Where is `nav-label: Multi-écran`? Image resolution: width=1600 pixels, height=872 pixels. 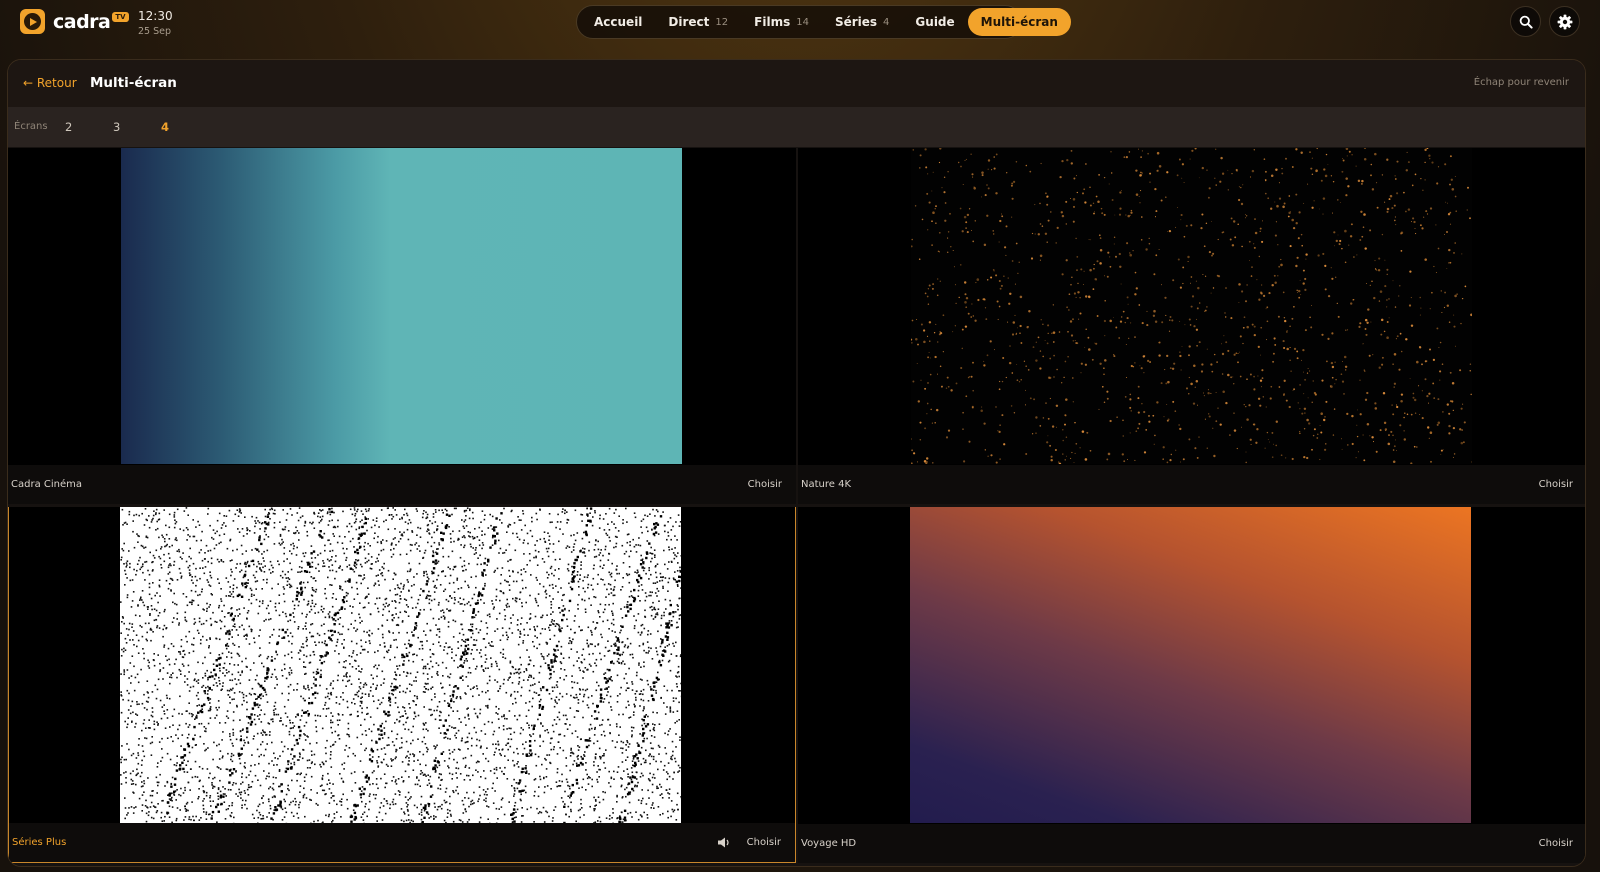 nav-label: Multi-écran is located at coordinates (1019, 22).